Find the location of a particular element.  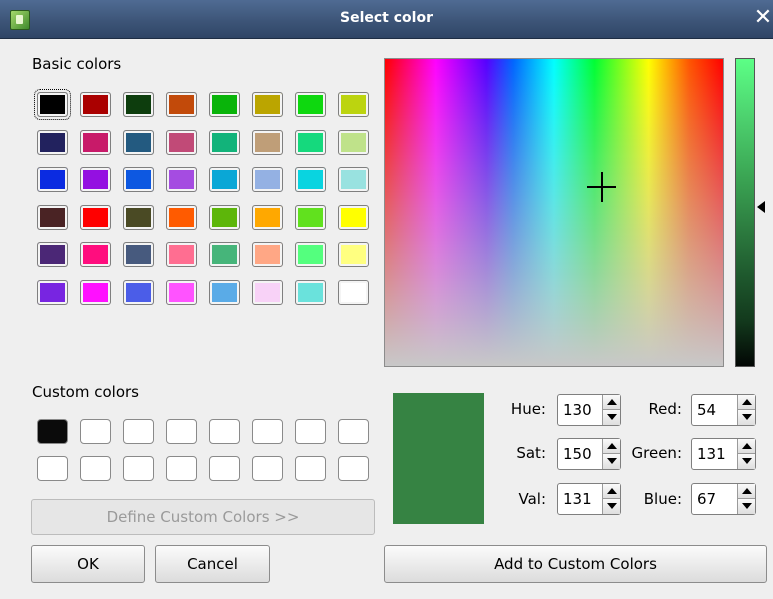

define-custom-colors-button: Define Custom Colors >> is located at coordinates (203, 517).